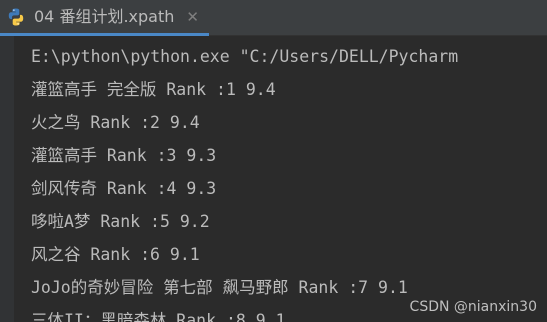 The image size is (547, 322). Describe the element at coordinates (153, 89) in the screenshot. I see `console-line: 灌篮高手 完全版 Rank :1 9.4` at that location.